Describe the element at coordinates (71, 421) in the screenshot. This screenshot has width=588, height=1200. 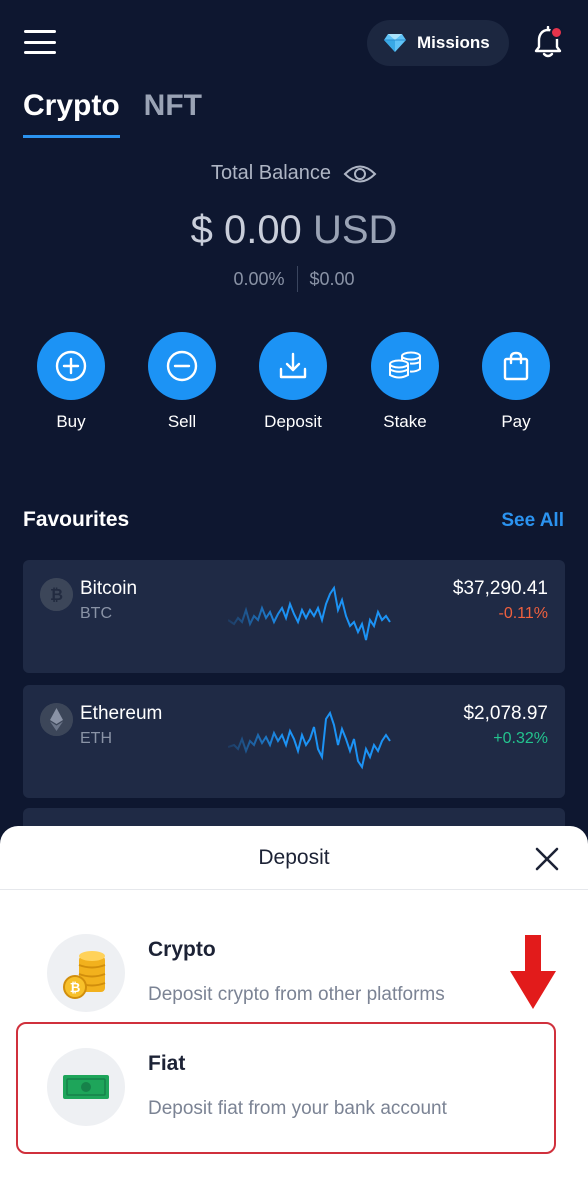
I see `buy-label: Buy` at that location.